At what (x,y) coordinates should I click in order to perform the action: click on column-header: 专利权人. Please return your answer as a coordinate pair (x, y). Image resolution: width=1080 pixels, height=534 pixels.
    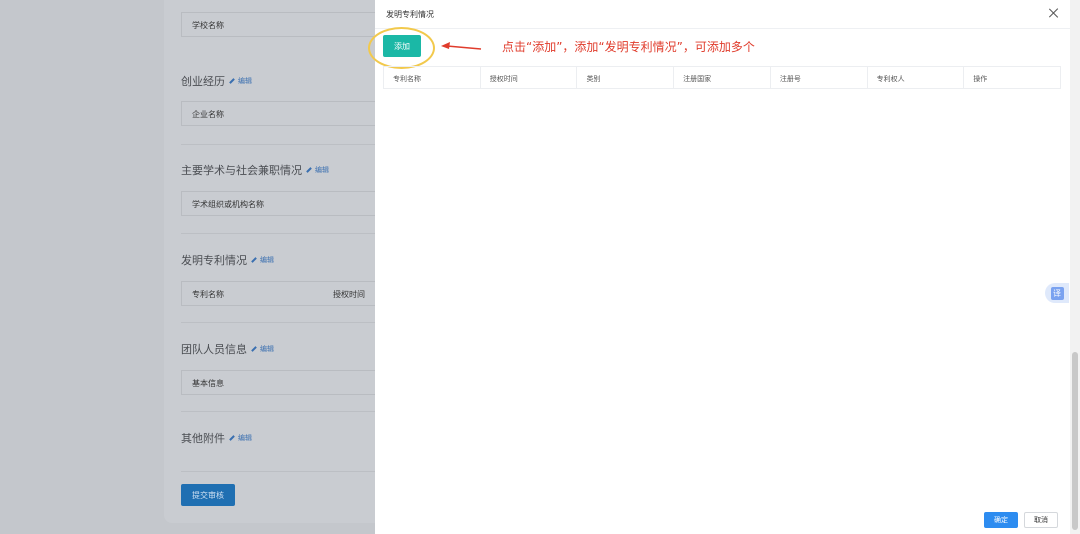
    Looking at the image, I should click on (915, 77).